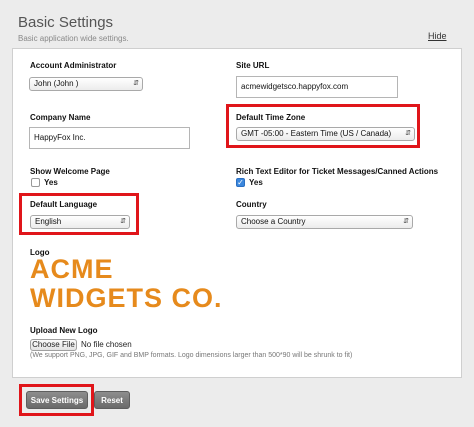 The image size is (474, 427). Describe the element at coordinates (324, 222) in the screenshot. I see `country-select: Choose a Country ⇵` at that location.